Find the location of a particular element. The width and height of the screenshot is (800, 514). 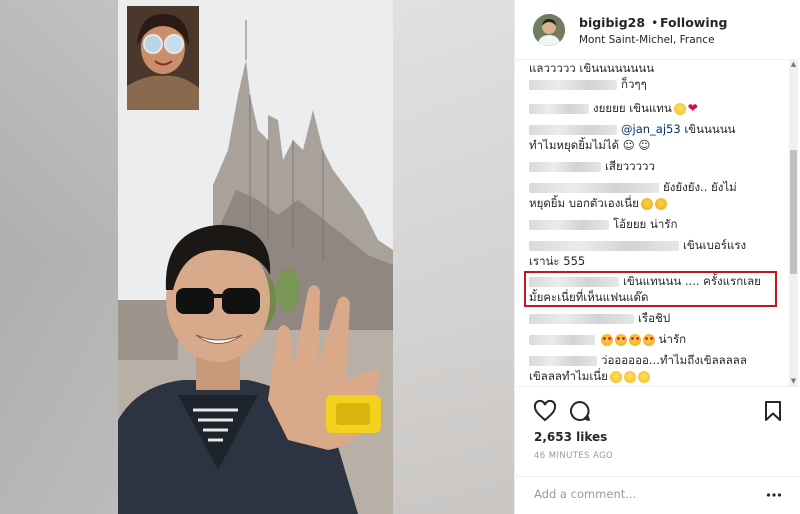

comment-item: เราน่ะ 555 is located at coordinates (654, 261).